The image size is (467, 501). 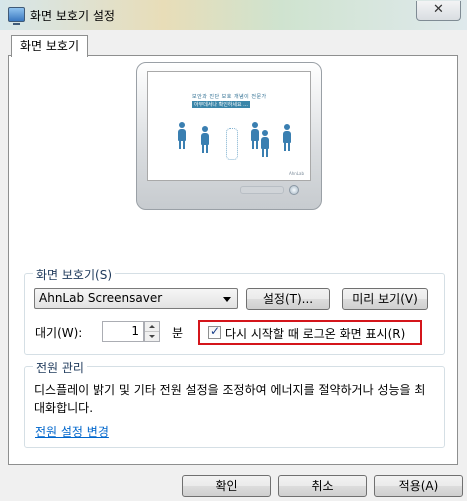 What do you see at coordinates (152, 327) in the screenshot?
I see `spin-up-icon` at bounding box center [152, 327].